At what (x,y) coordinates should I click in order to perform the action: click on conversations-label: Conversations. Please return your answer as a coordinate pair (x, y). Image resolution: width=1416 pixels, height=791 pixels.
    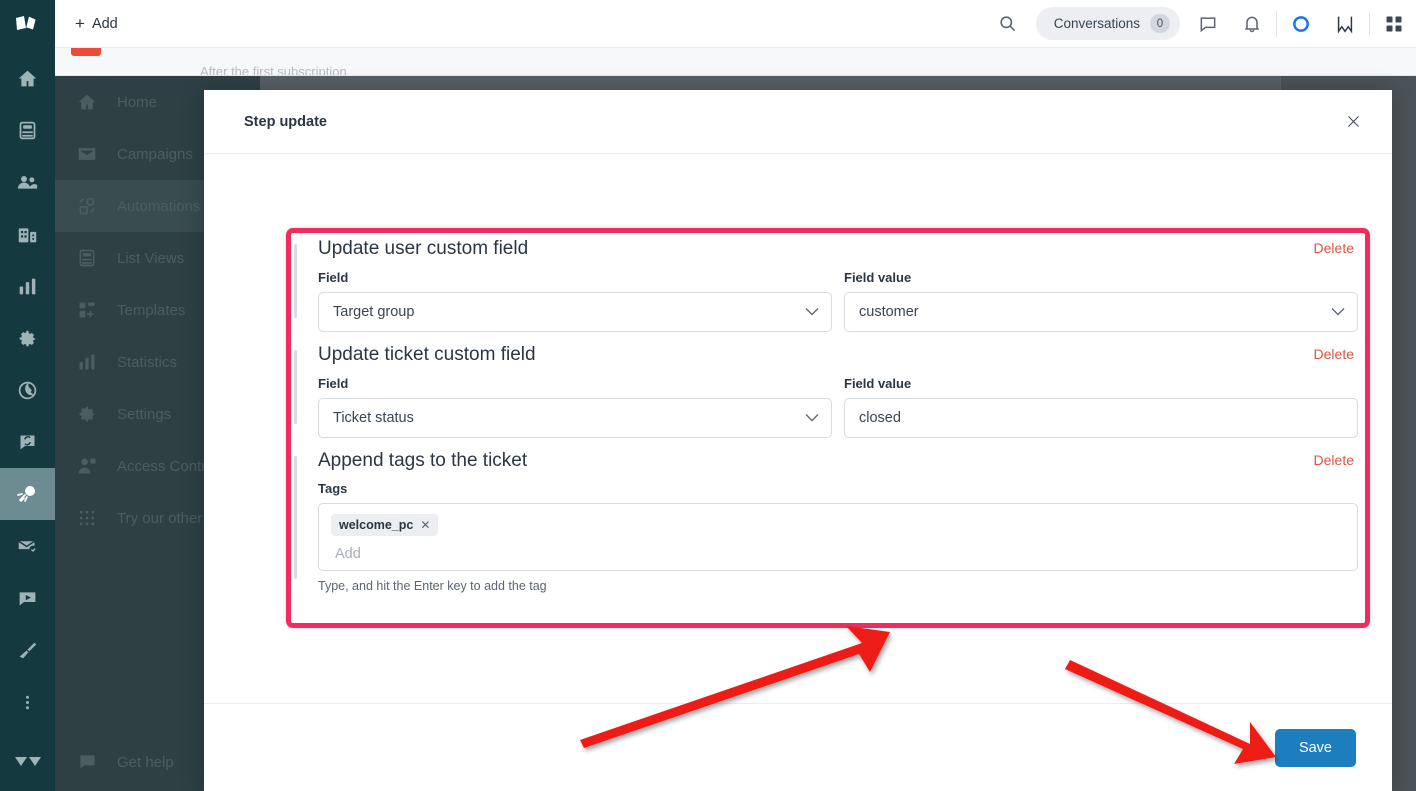
    Looking at the image, I should click on (1096, 23).